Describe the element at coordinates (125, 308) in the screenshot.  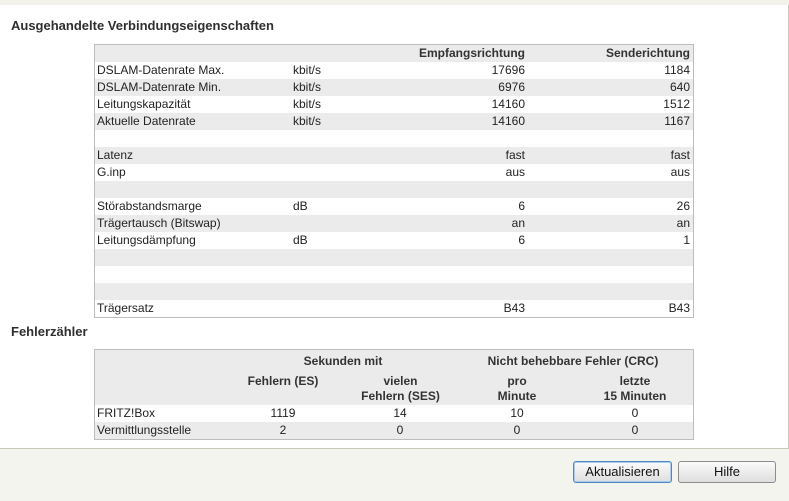
I see `cell-label: Trägersatz` at that location.